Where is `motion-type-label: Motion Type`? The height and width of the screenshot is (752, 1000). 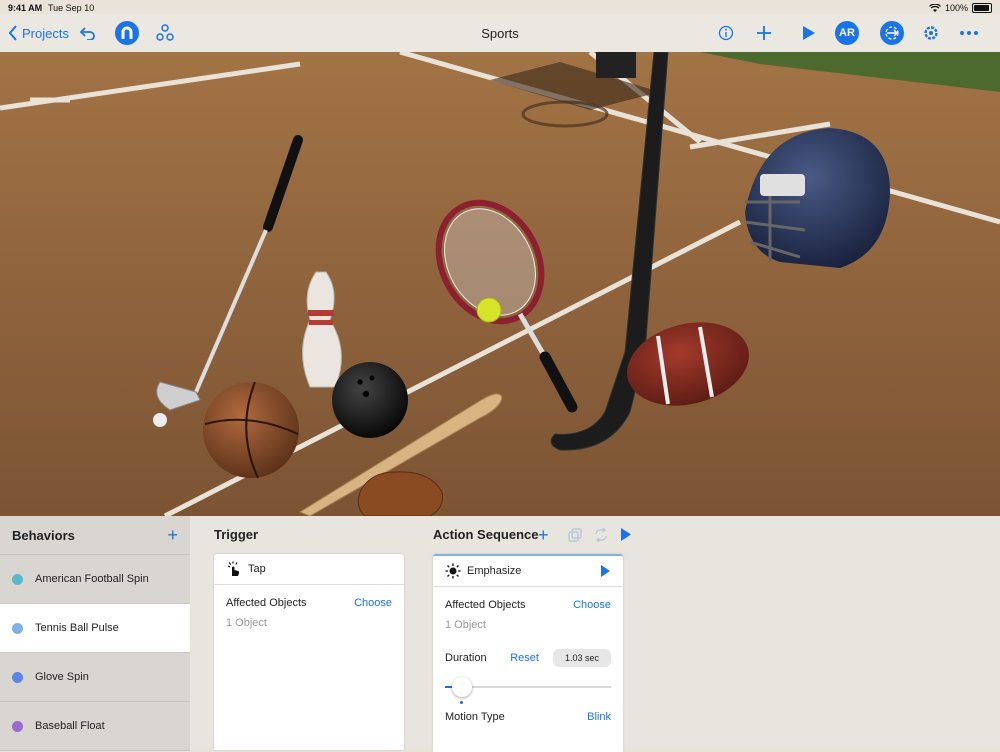 motion-type-label: Motion Type is located at coordinates (475, 717).